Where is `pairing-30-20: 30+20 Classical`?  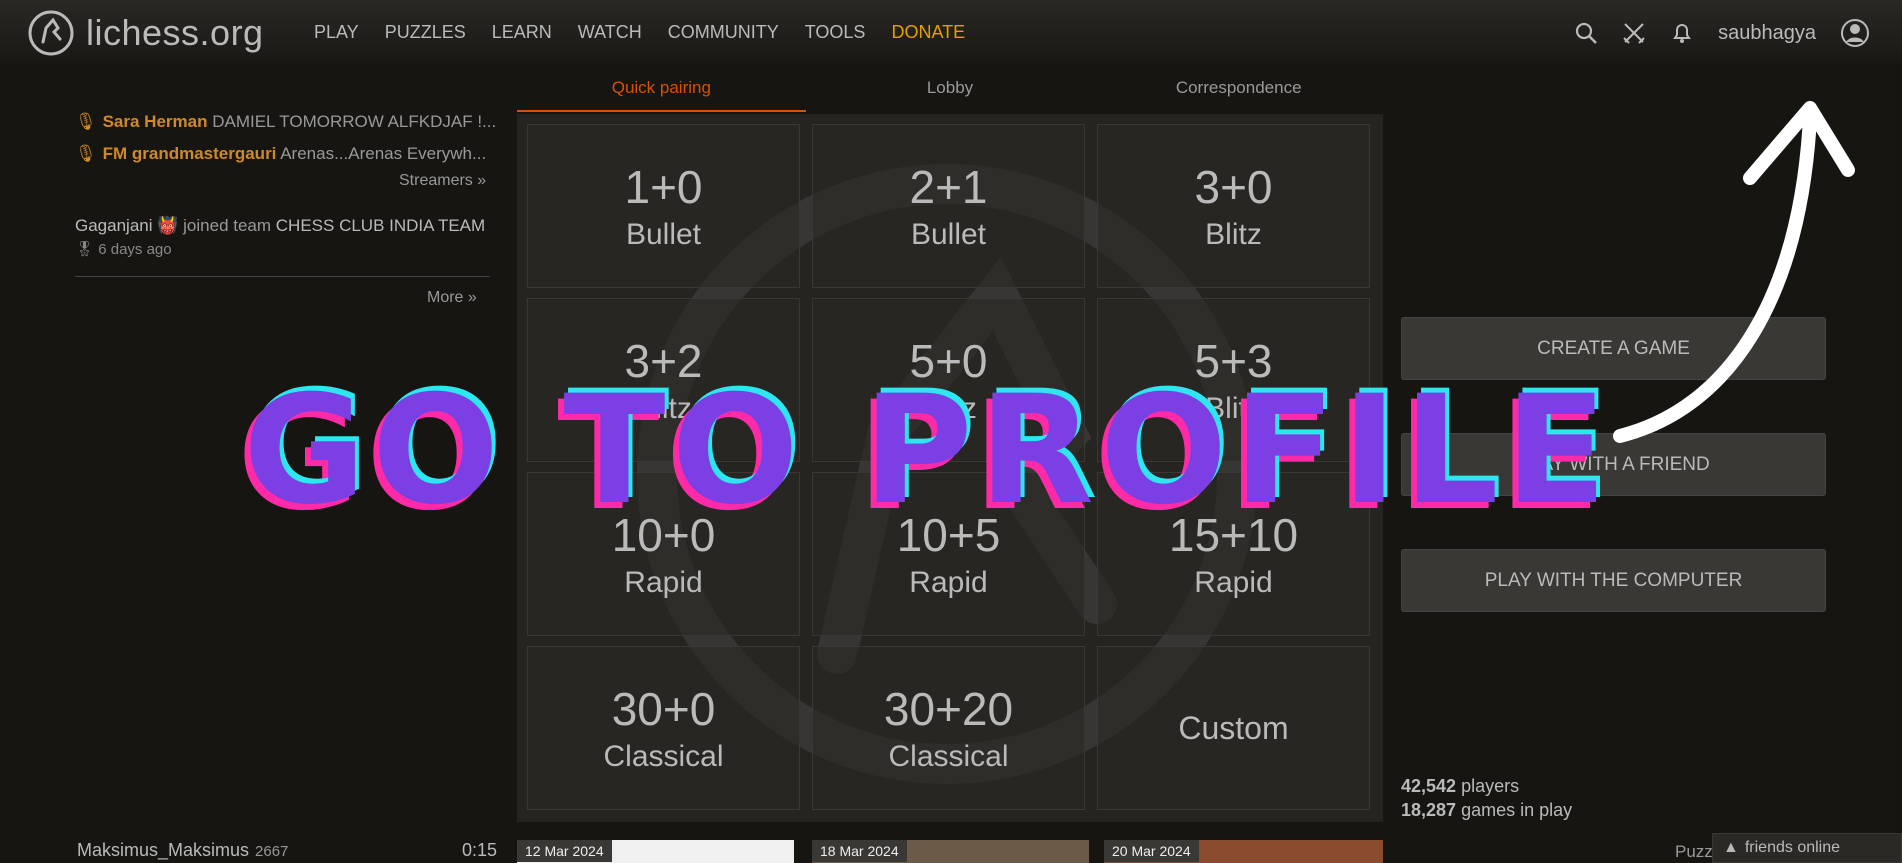 pairing-30-20: 30+20 Classical is located at coordinates (948, 728).